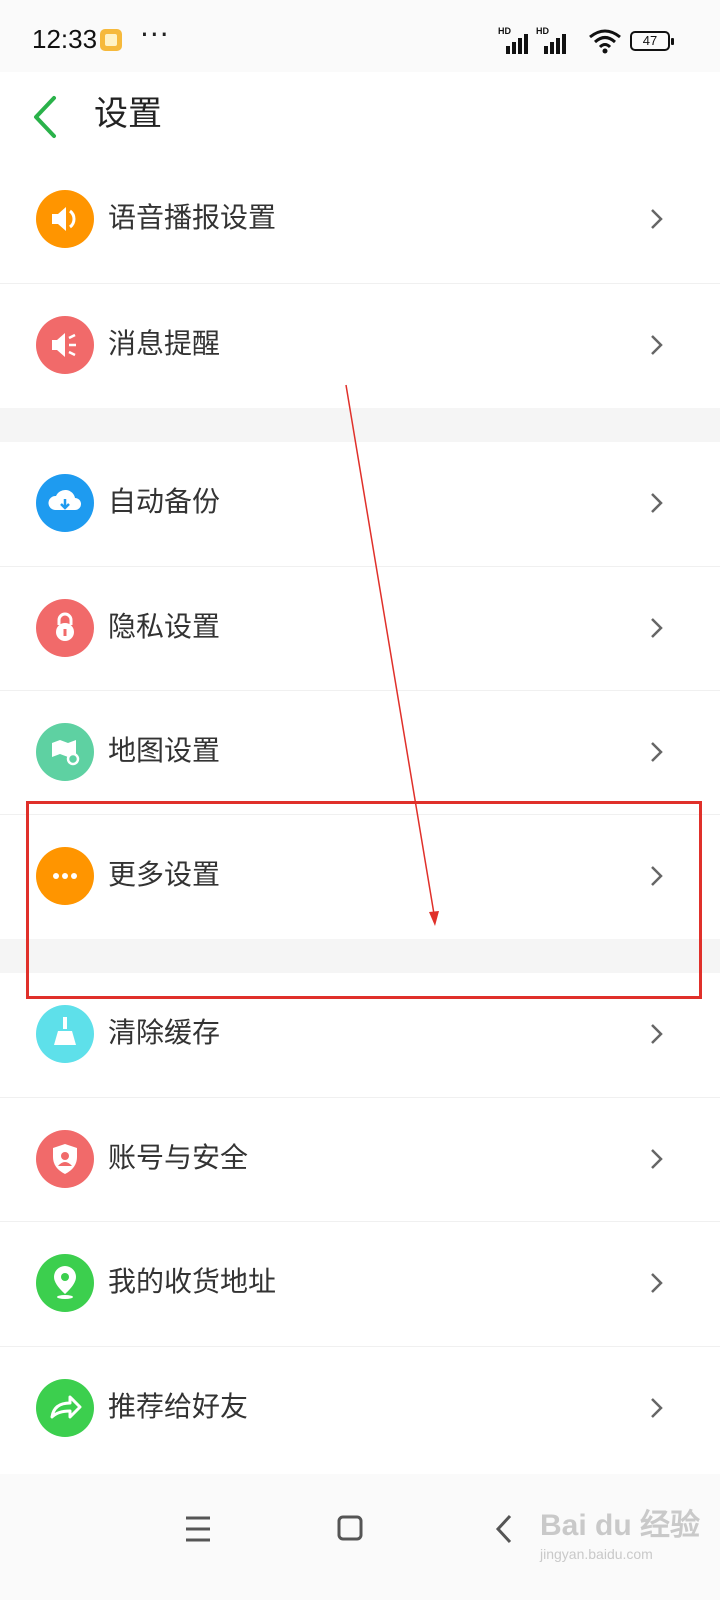 This screenshot has width=720, height=1600. What do you see at coordinates (360, 504) in the screenshot?
I see `settings-item-auto-backup: 自动备份` at bounding box center [360, 504].